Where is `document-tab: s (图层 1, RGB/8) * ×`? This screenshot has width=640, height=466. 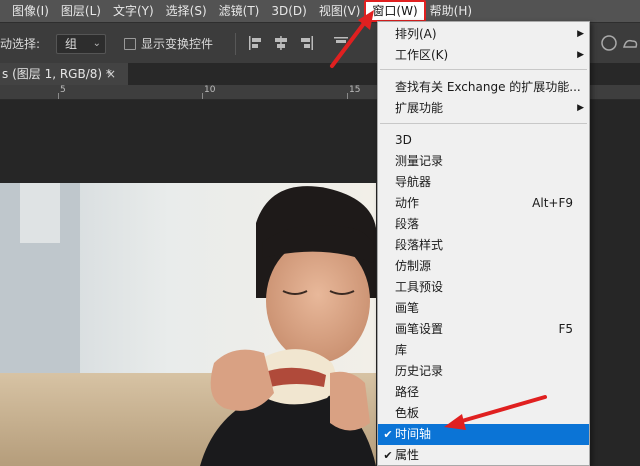
document-tab: s (图层 1, RGB/8) * × is located at coordinates (64, 74).